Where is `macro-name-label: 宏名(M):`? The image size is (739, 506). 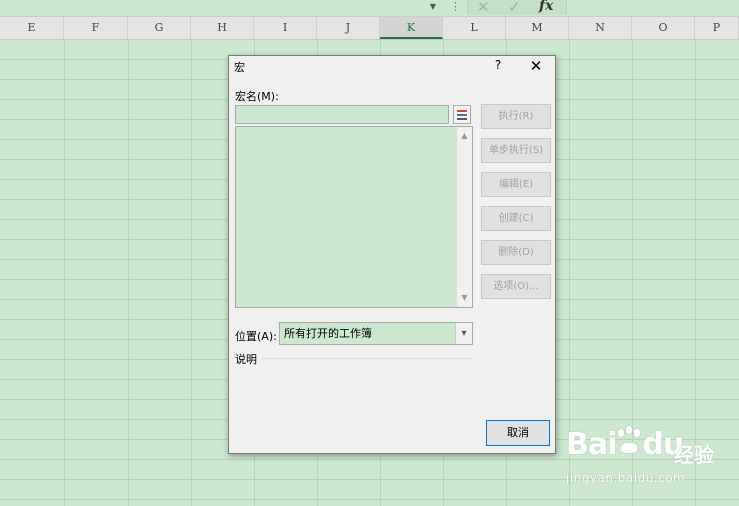
macro-name-label: 宏名(M): is located at coordinates (257, 96).